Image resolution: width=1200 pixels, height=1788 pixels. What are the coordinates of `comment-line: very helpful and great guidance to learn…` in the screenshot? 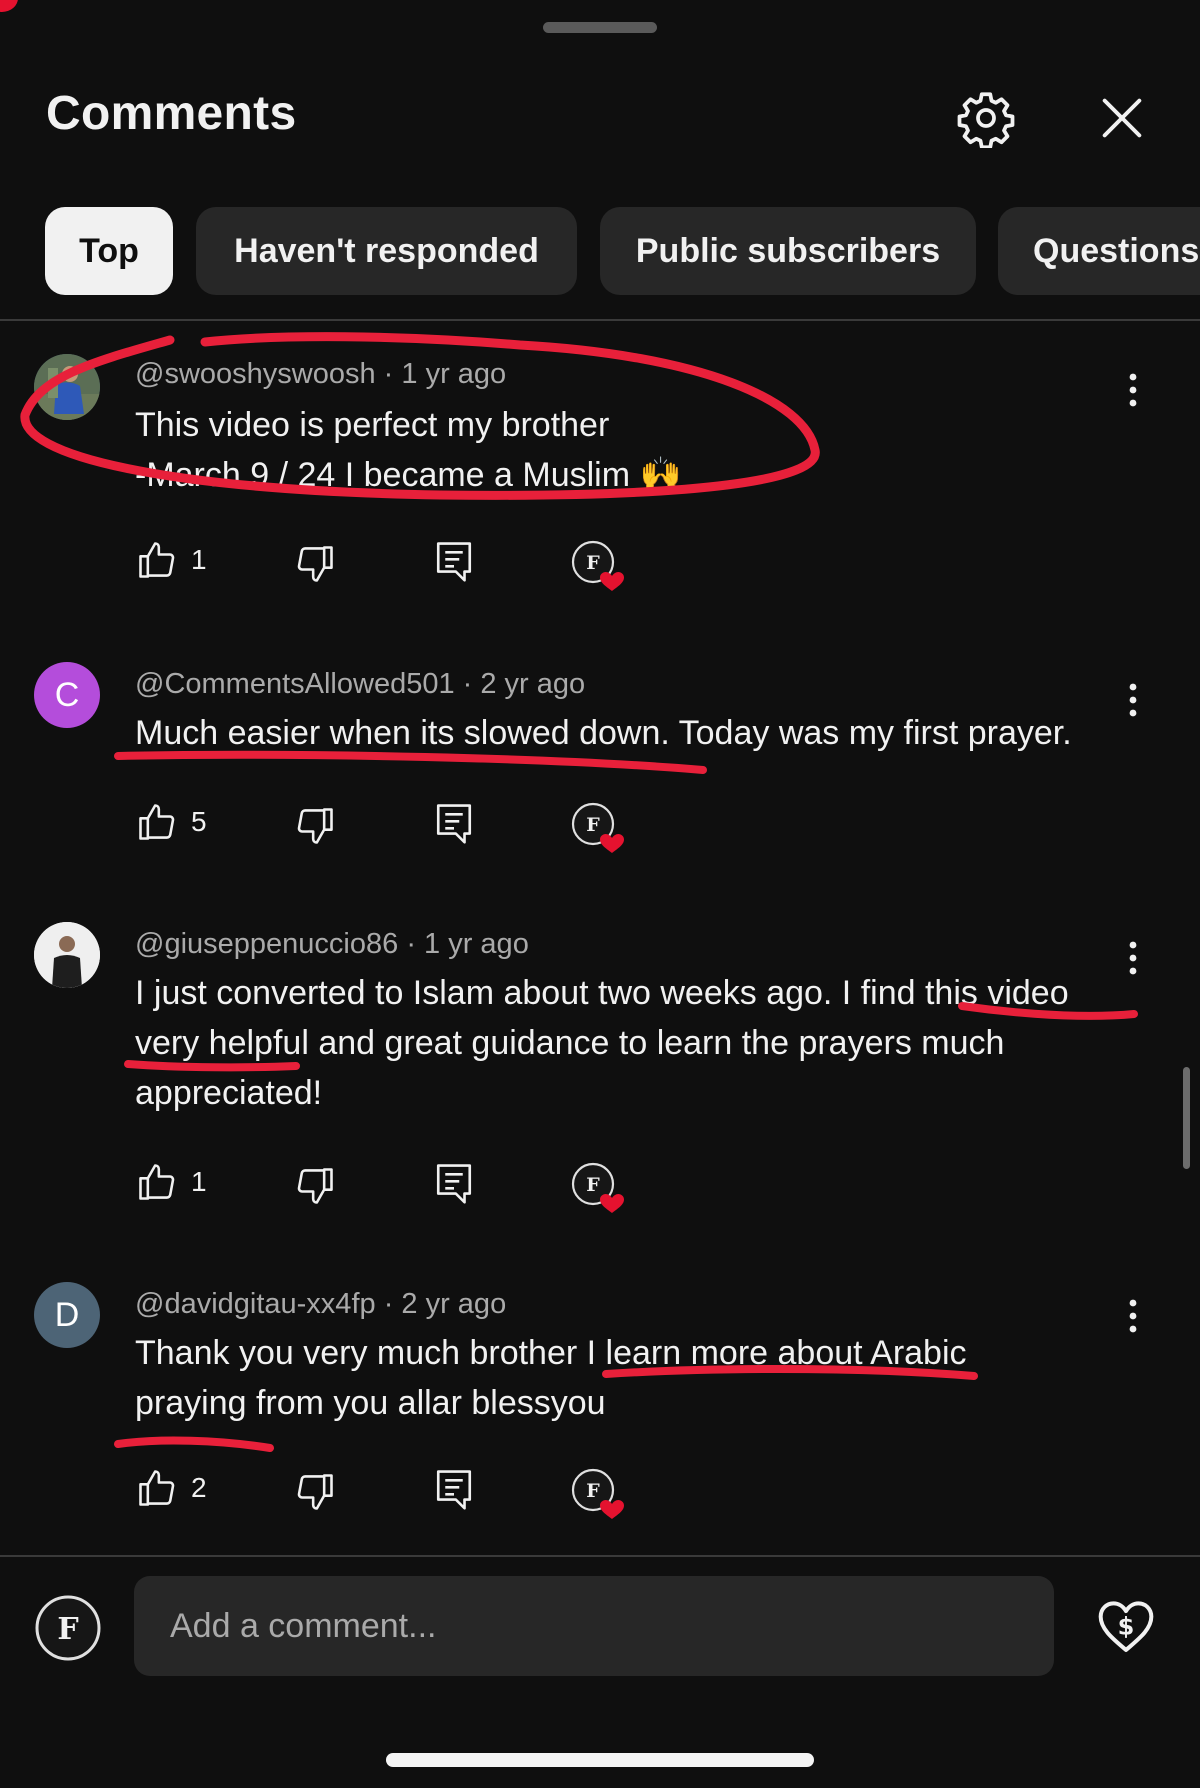 It's located at (570, 1043).